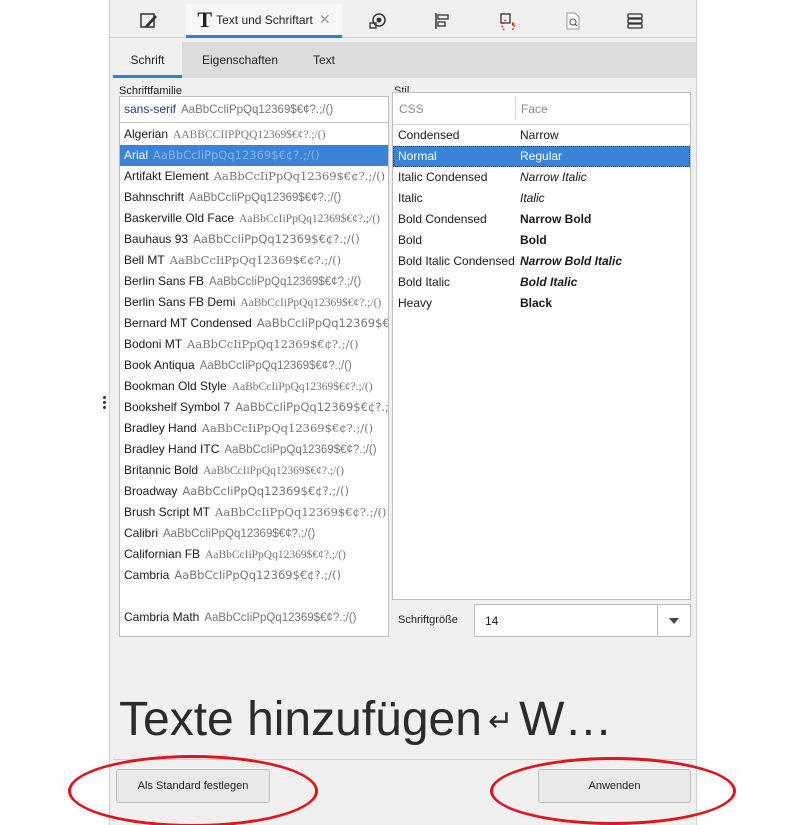 The width and height of the screenshot is (802, 825). Describe the element at coordinates (549, 282) in the screenshot. I see `style-face-value: Bold Italic` at that location.